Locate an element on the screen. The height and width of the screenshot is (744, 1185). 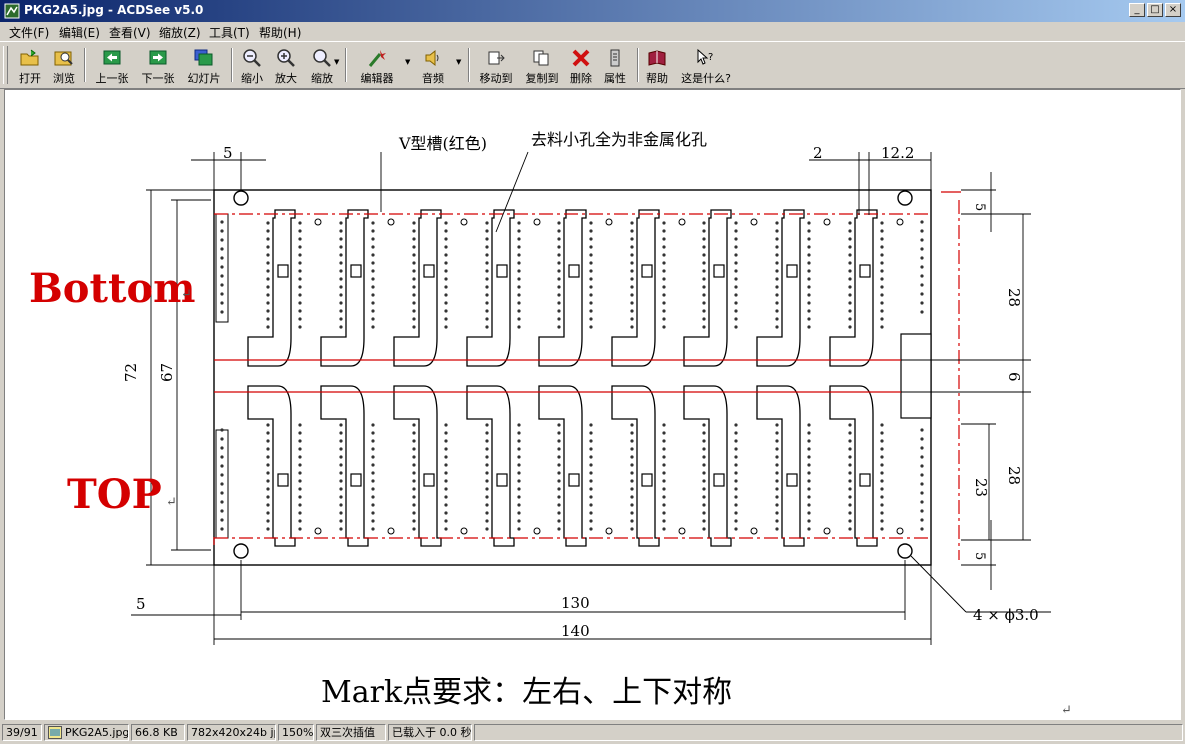
menu-edit: 编辑(E) is located at coordinates (79, 32).